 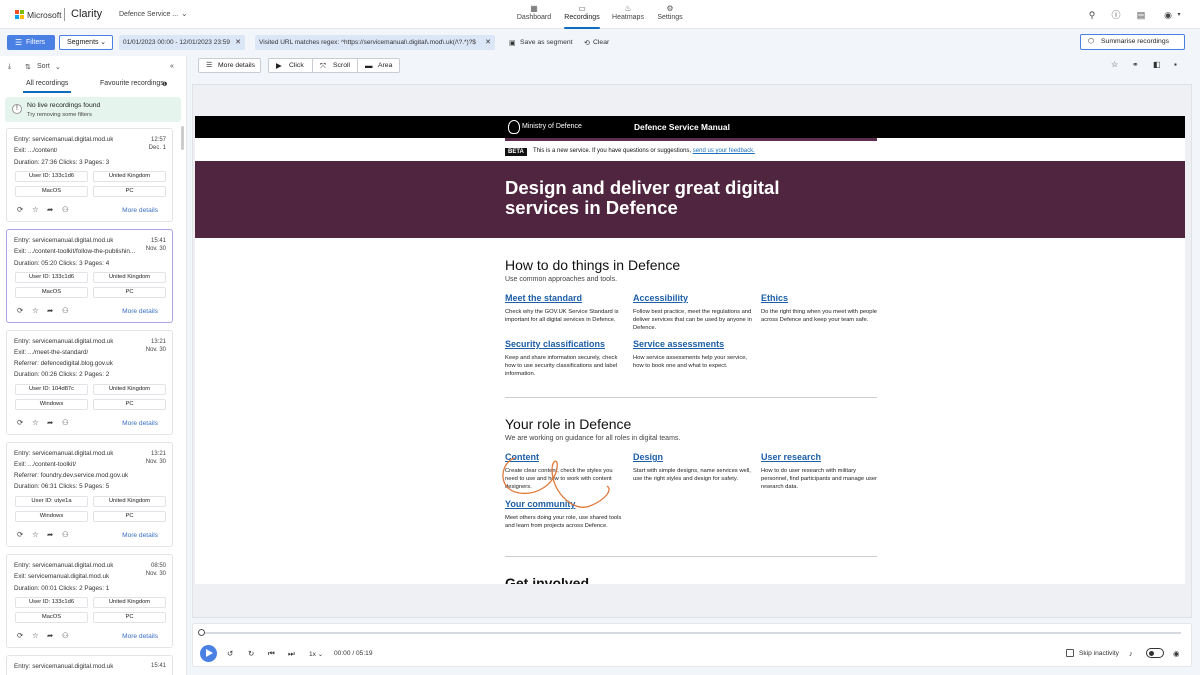 What do you see at coordinates (678, 344) in the screenshot?
I see `service-assessments-link: Service assessments` at bounding box center [678, 344].